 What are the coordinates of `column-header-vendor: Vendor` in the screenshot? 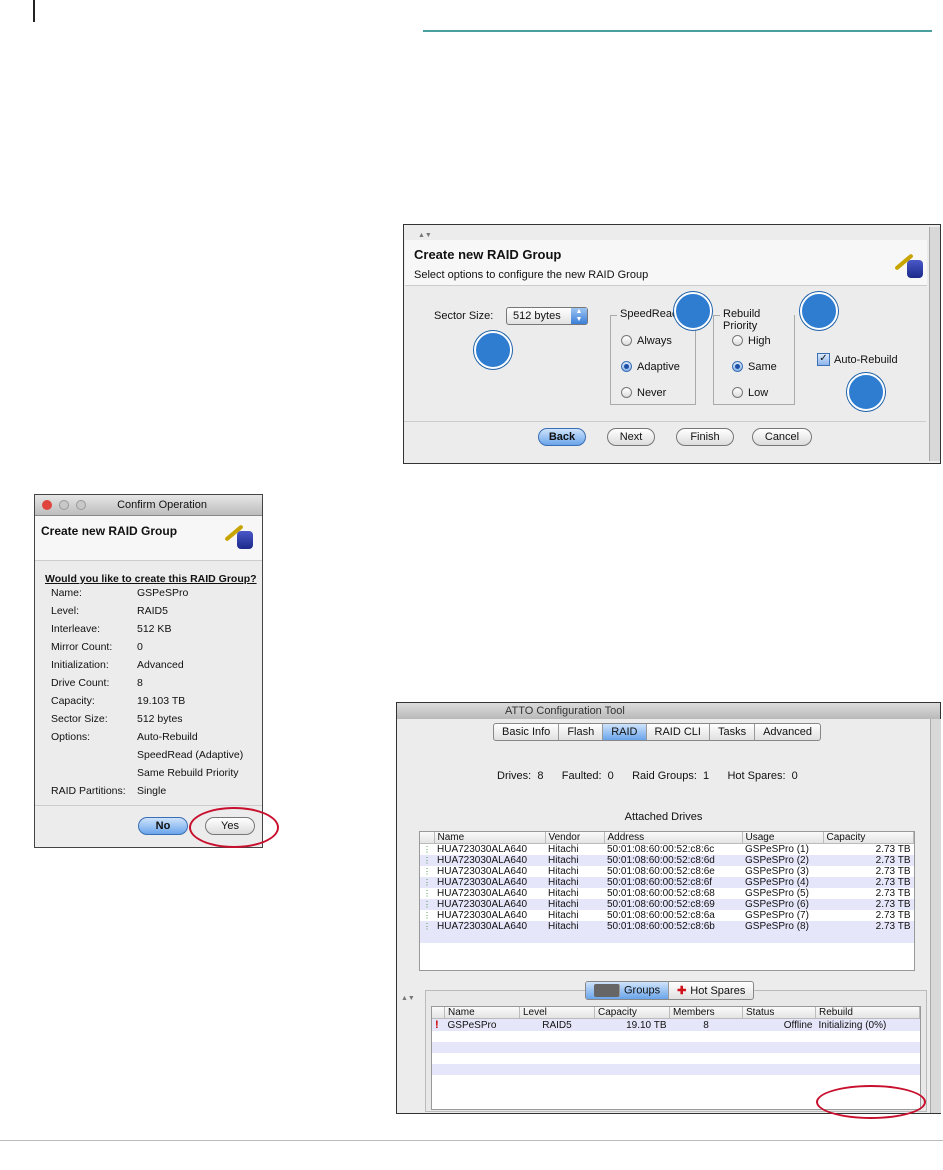 It's located at (575, 838).